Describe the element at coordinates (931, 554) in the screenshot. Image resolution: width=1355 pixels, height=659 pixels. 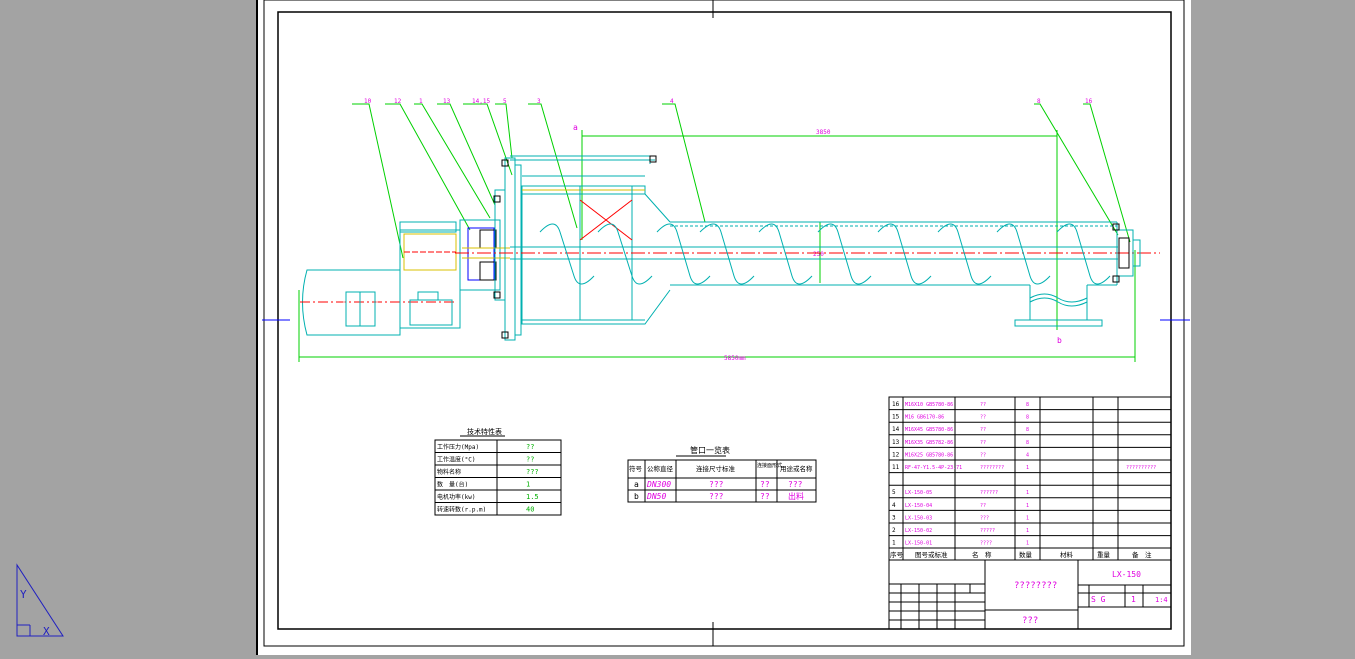
I see `bom-header-cell: 图号或标准` at that location.